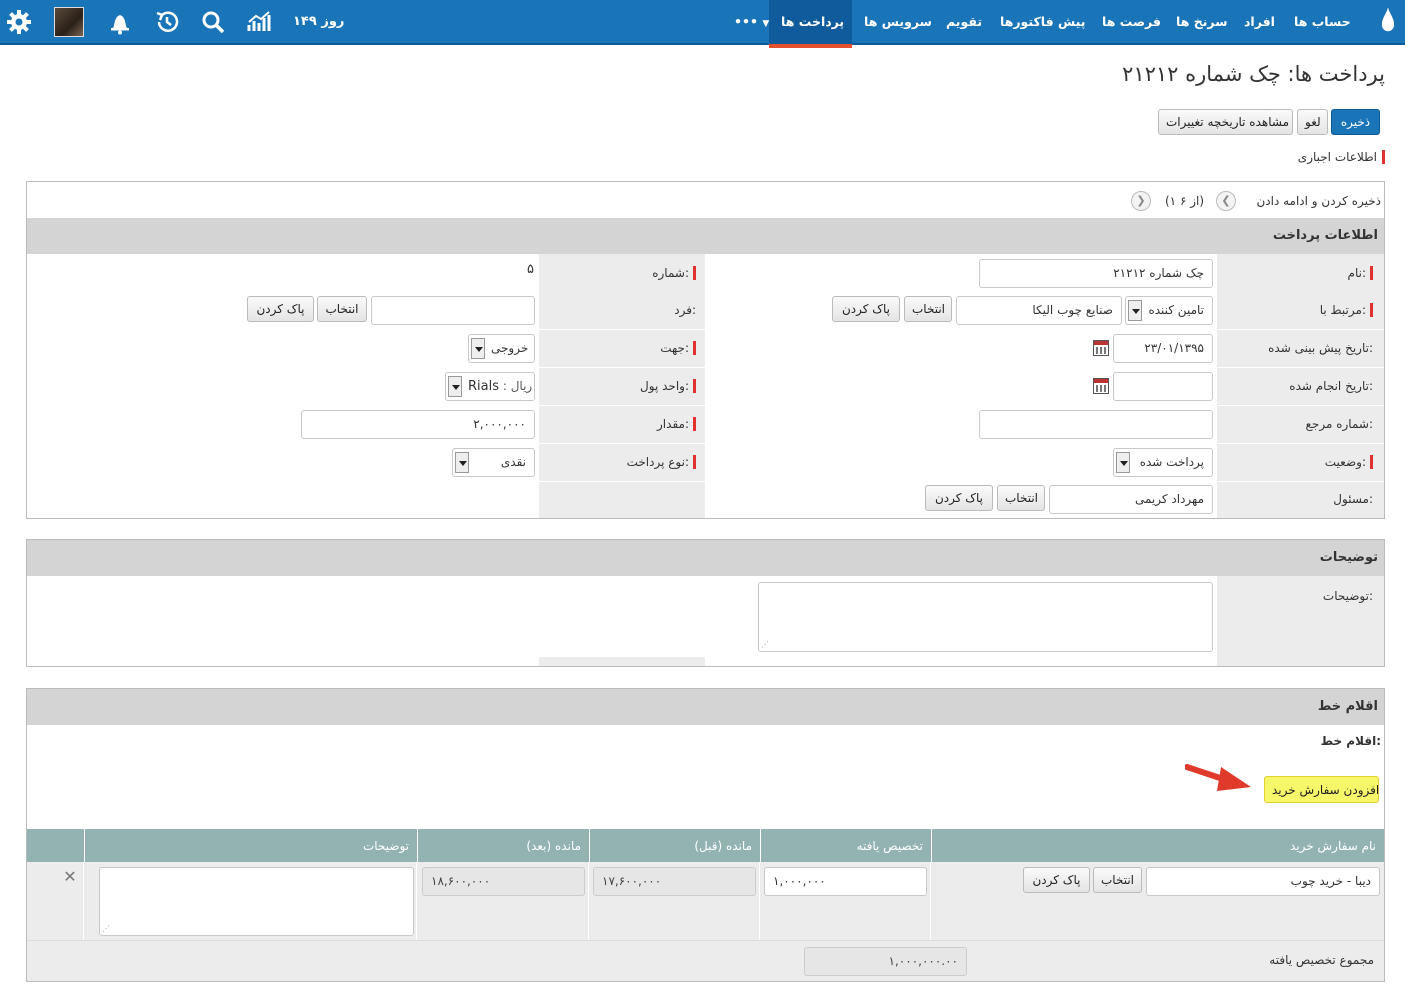 Image resolution: width=1405 pixels, height=984 pixels. Describe the element at coordinates (898, 22) in the screenshot. I see `nav-services: سرویس ها` at that location.